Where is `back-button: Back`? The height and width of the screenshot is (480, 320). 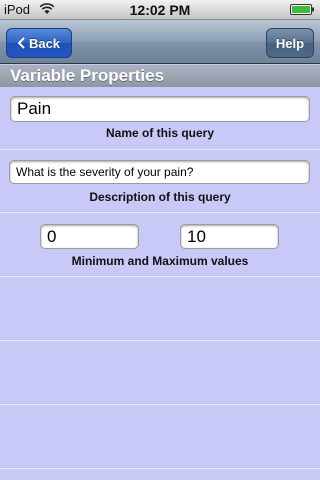
back-button: Back is located at coordinates (39, 43).